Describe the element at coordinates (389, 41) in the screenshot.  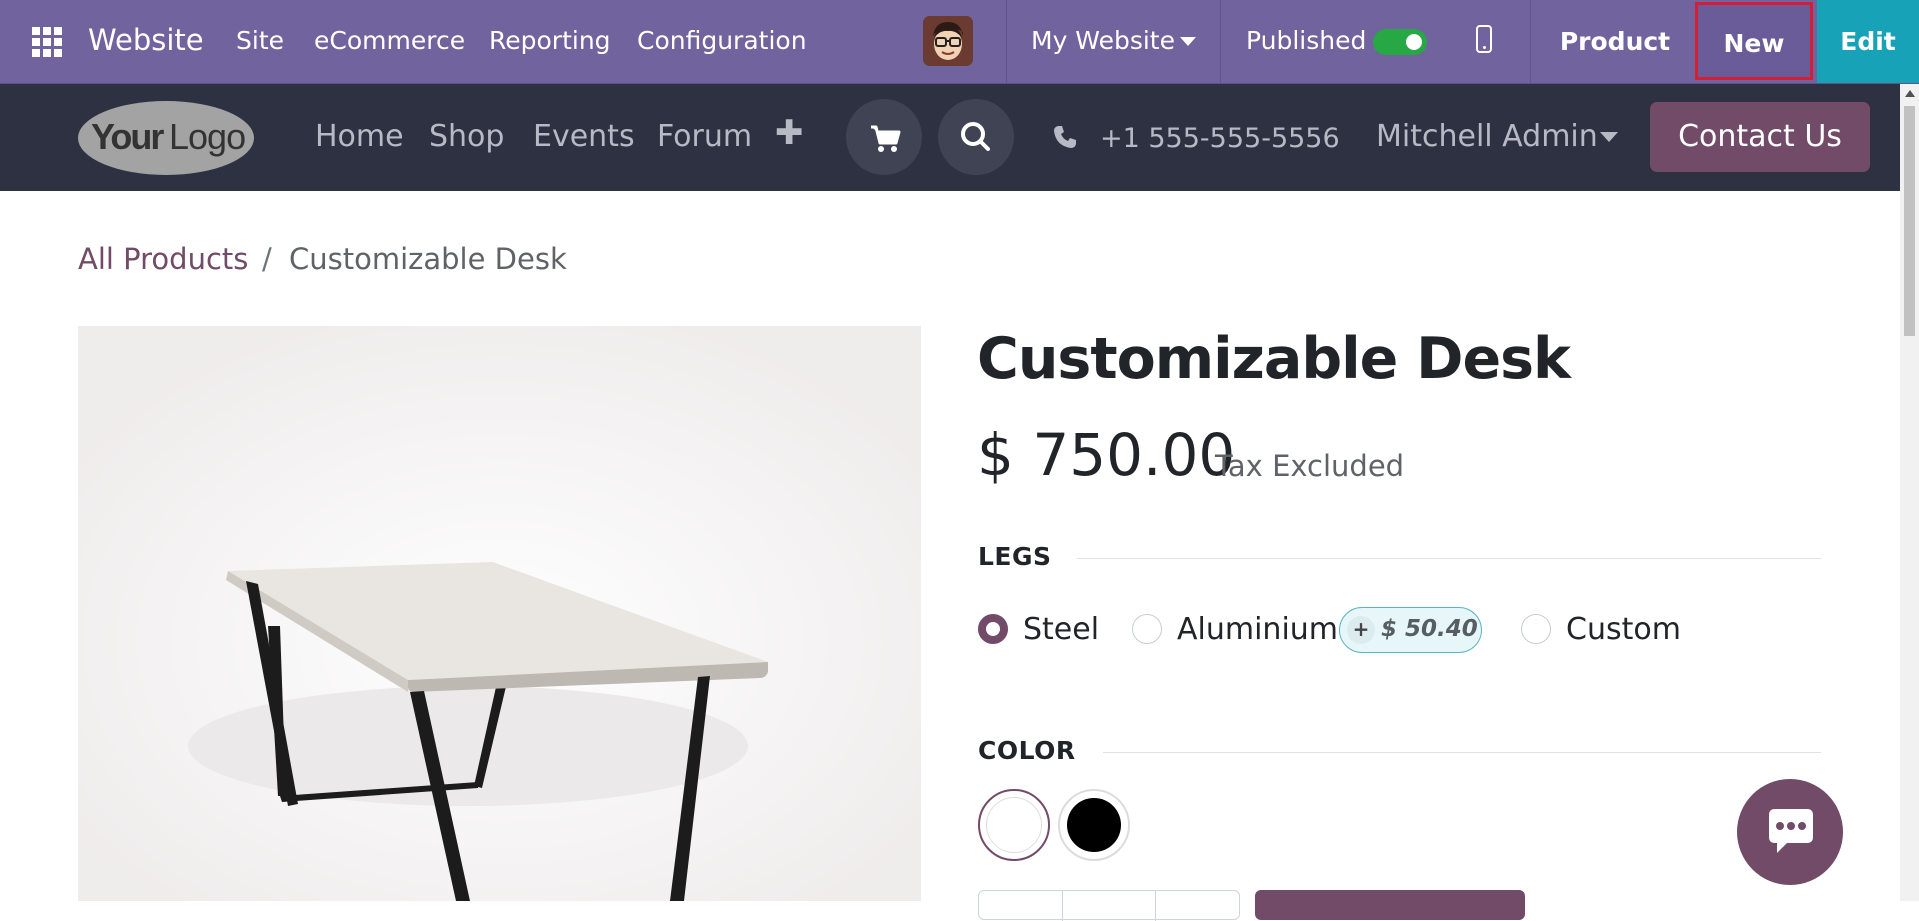
I see `menu-ecommerce: eCommerce` at that location.